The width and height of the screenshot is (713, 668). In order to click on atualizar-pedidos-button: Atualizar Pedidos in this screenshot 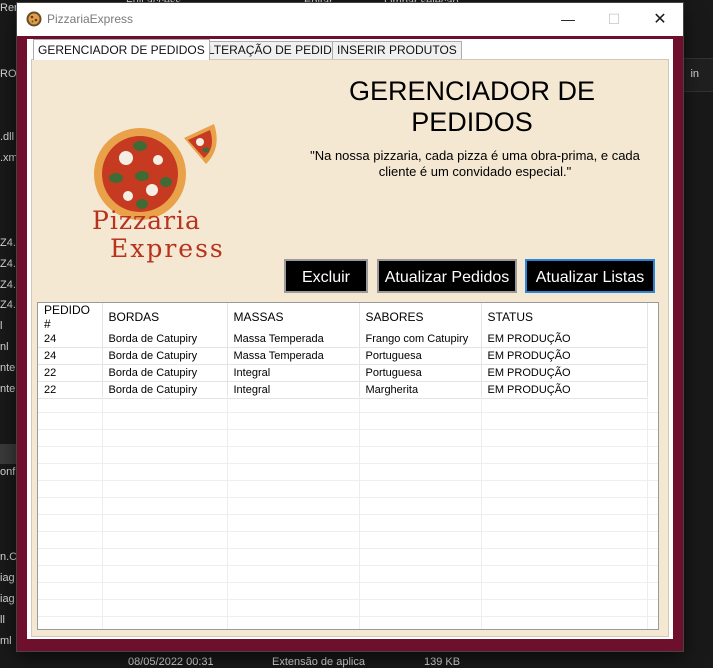, I will do `click(447, 276)`.